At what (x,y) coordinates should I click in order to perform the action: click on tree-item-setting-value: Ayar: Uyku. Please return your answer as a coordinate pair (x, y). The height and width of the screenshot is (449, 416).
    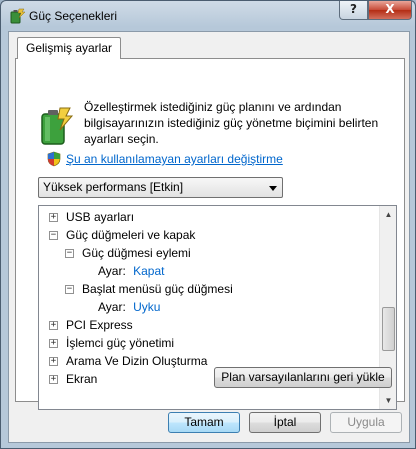
    Looking at the image, I should click on (129, 307).